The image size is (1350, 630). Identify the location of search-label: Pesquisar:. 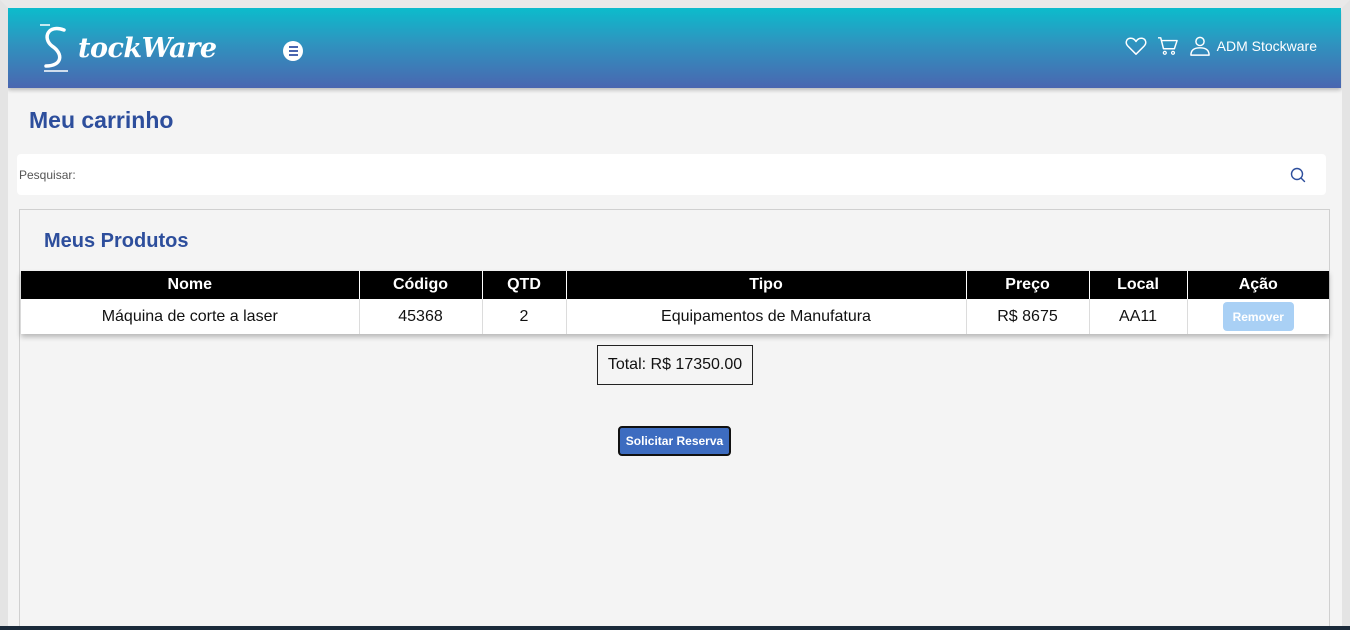
(47, 175).